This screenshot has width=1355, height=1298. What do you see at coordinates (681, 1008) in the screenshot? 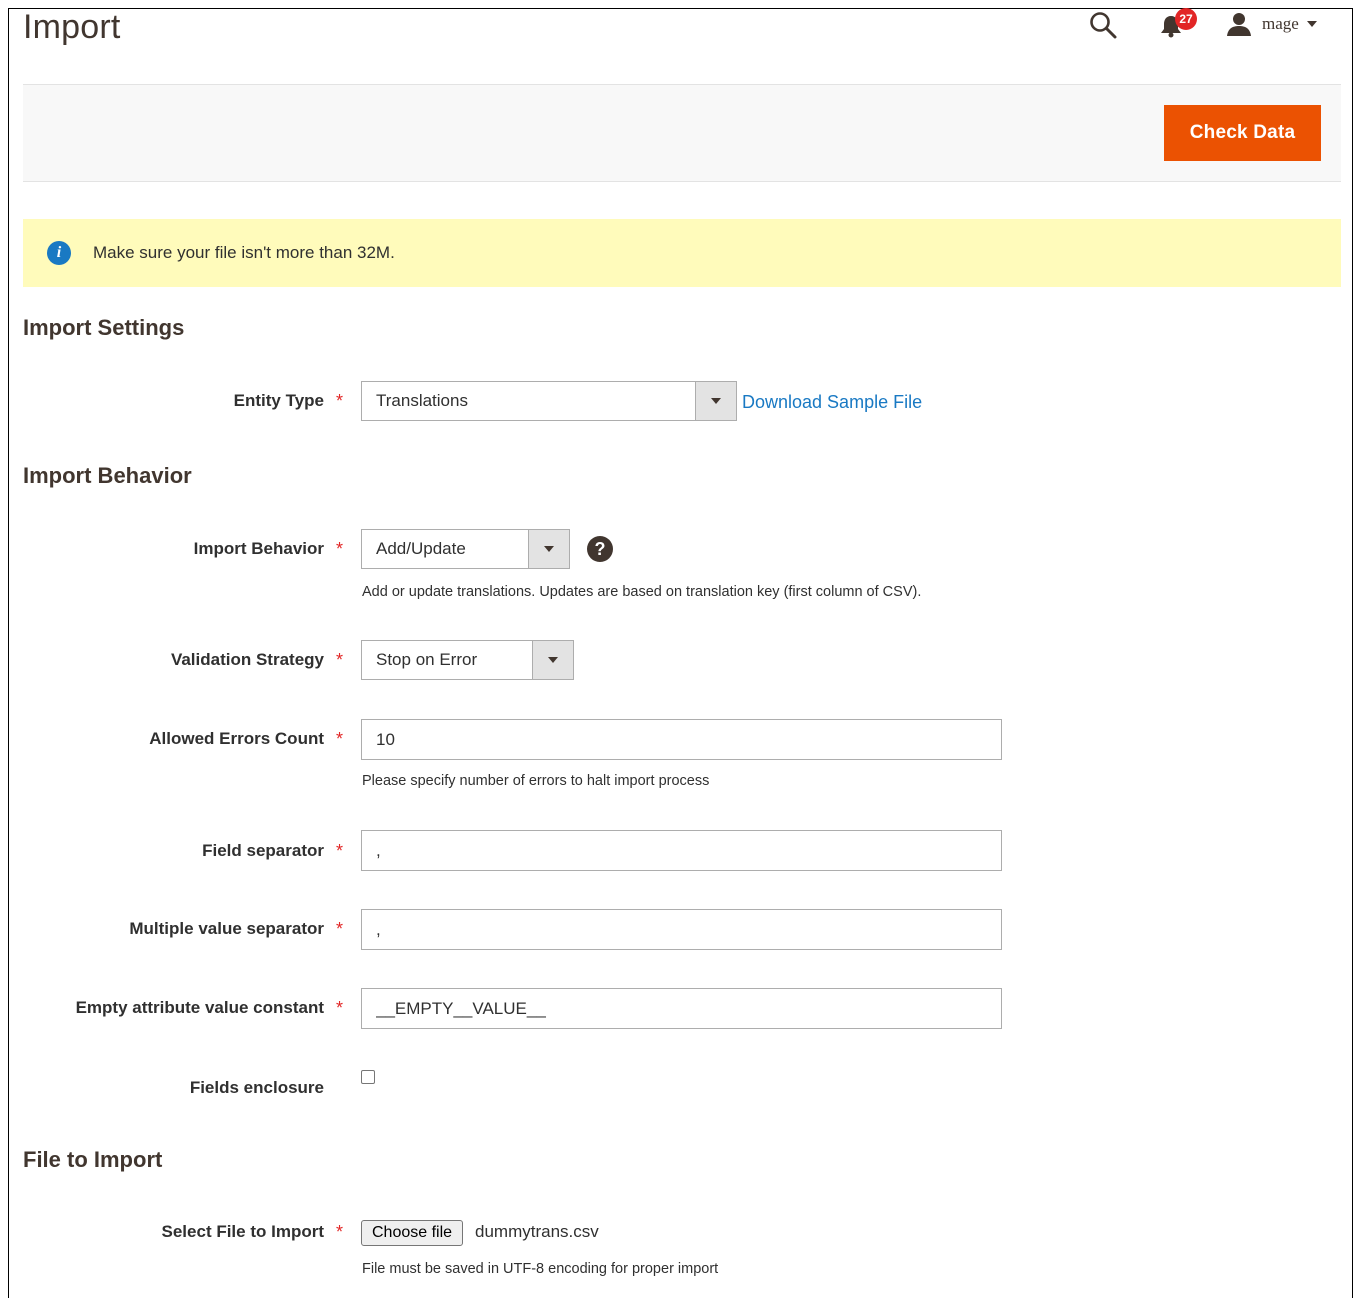
I see `empty-attribute-value-constant-input` at bounding box center [681, 1008].